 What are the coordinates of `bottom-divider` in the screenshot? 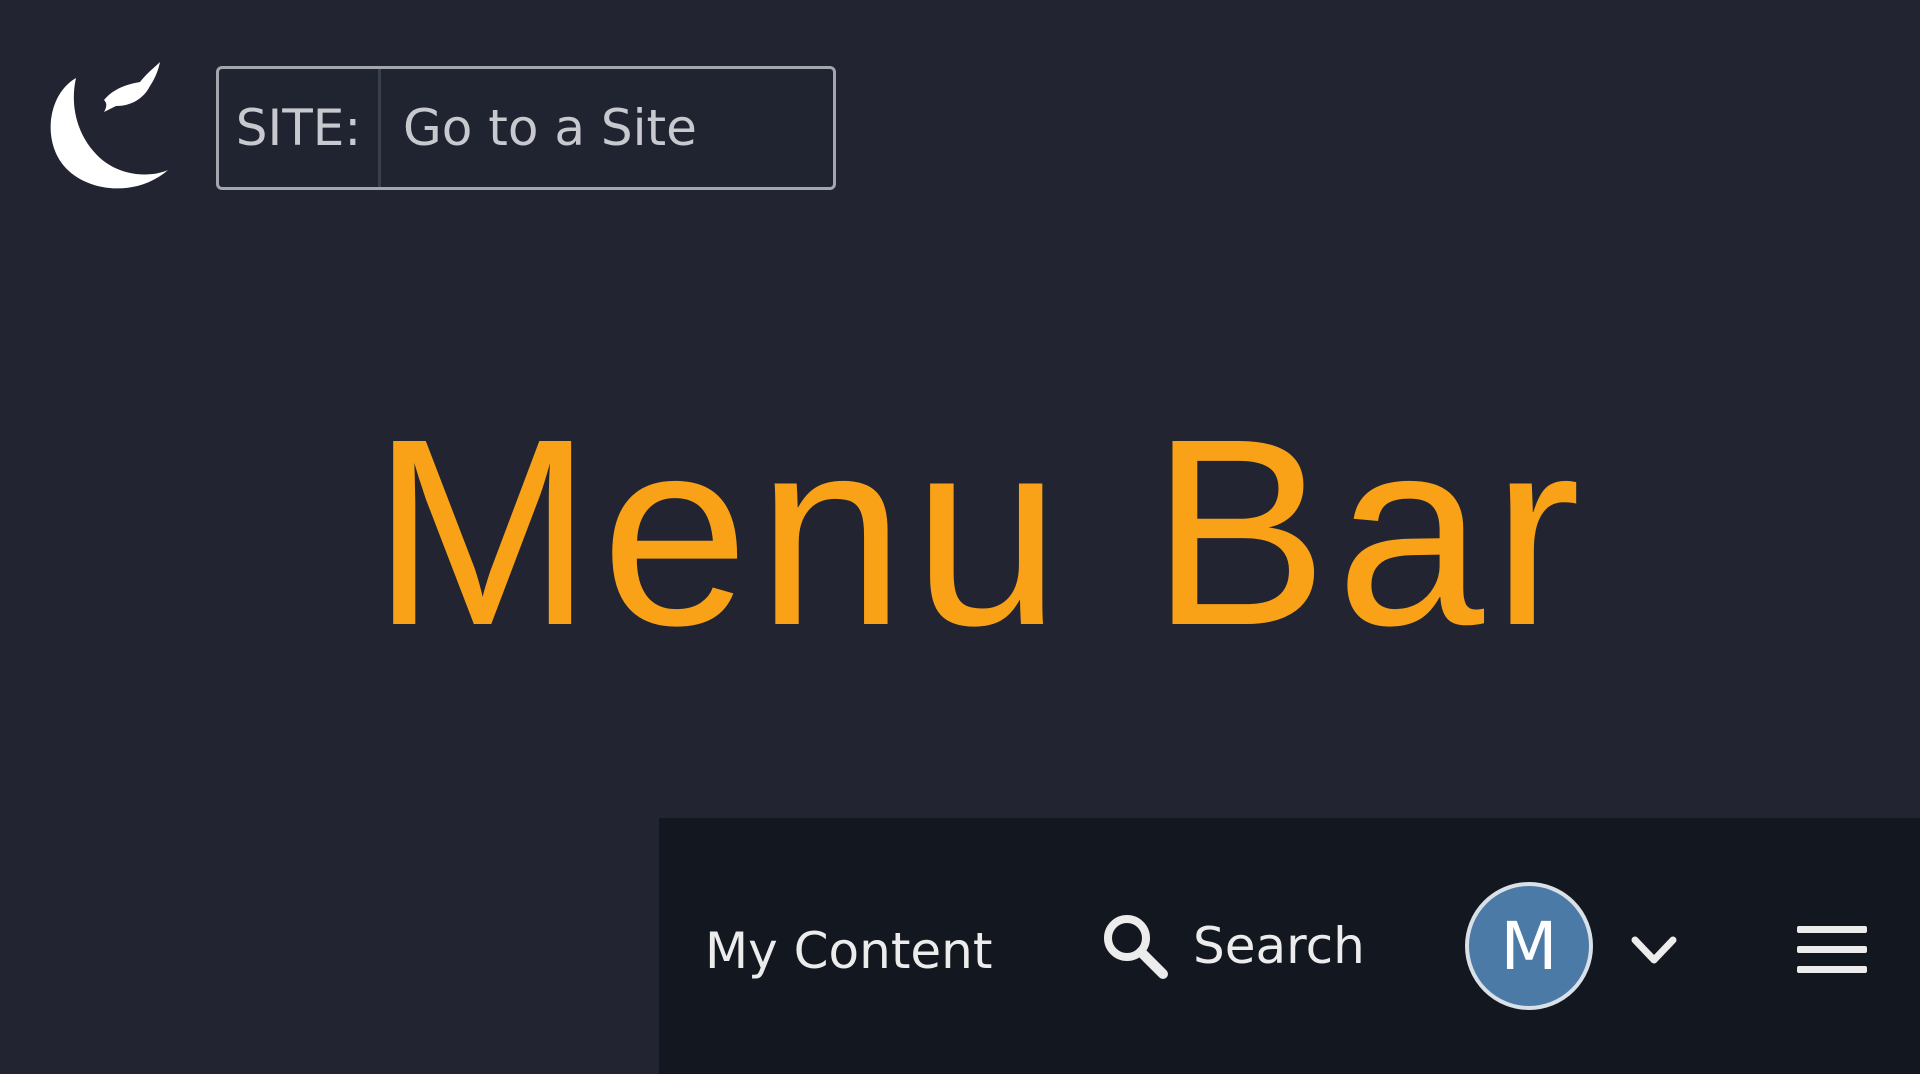 It's located at (960, 1077).